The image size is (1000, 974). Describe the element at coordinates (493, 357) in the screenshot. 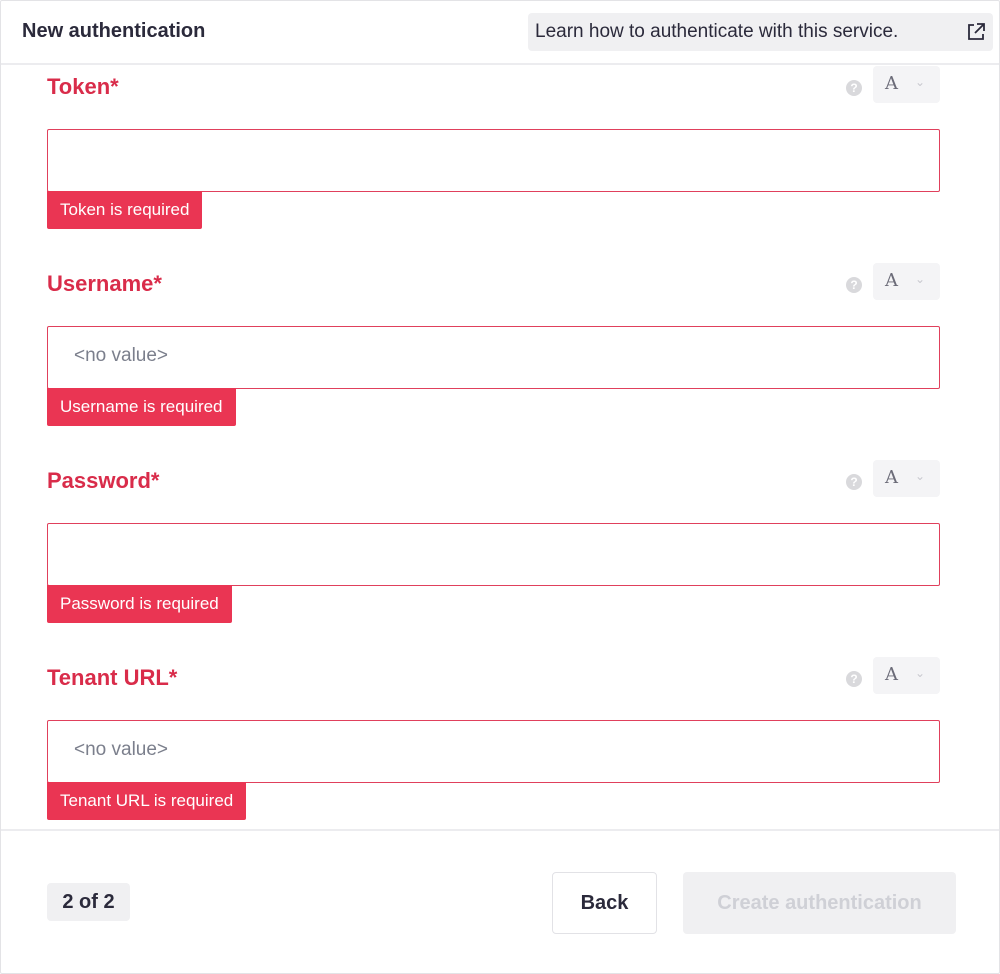

I see `username-input: <no value>` at that location.